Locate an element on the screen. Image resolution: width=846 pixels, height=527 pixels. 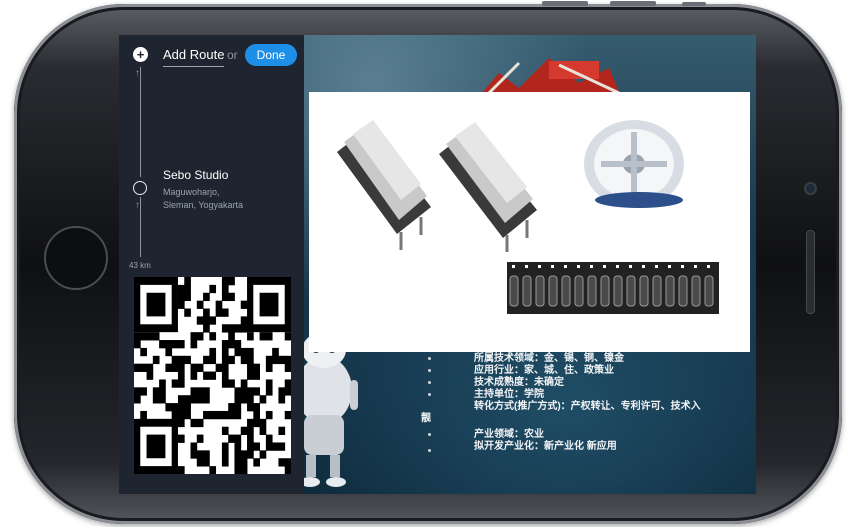
text-line: 拟开发产业化：新产业化 新应用 is located at coordinates (545, 446).